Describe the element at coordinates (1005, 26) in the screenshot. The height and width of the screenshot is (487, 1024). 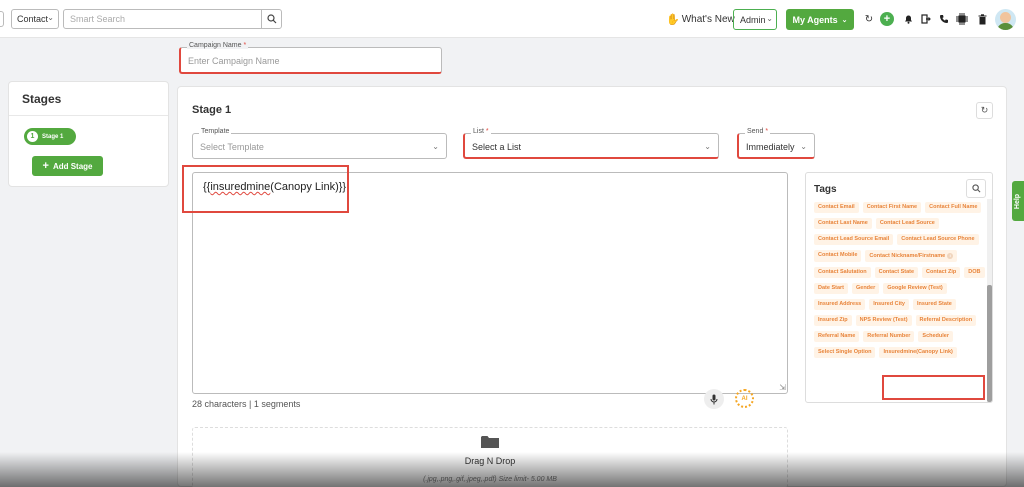
I see `avatar-body` at that location.